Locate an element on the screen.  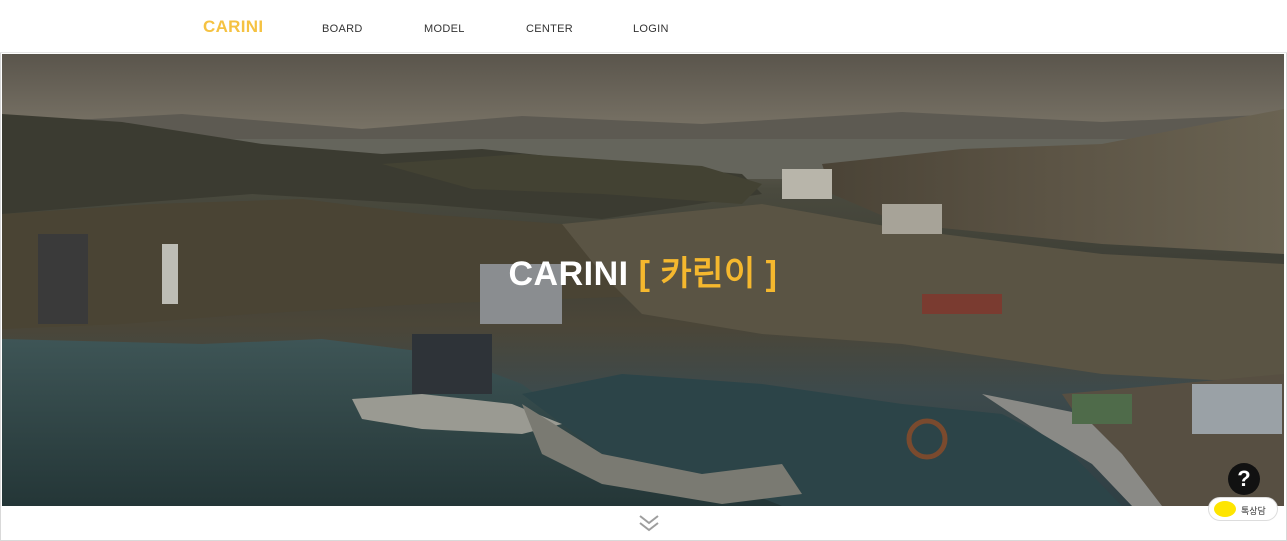
nav-model: MODEL is located at coordinates (444, 29).